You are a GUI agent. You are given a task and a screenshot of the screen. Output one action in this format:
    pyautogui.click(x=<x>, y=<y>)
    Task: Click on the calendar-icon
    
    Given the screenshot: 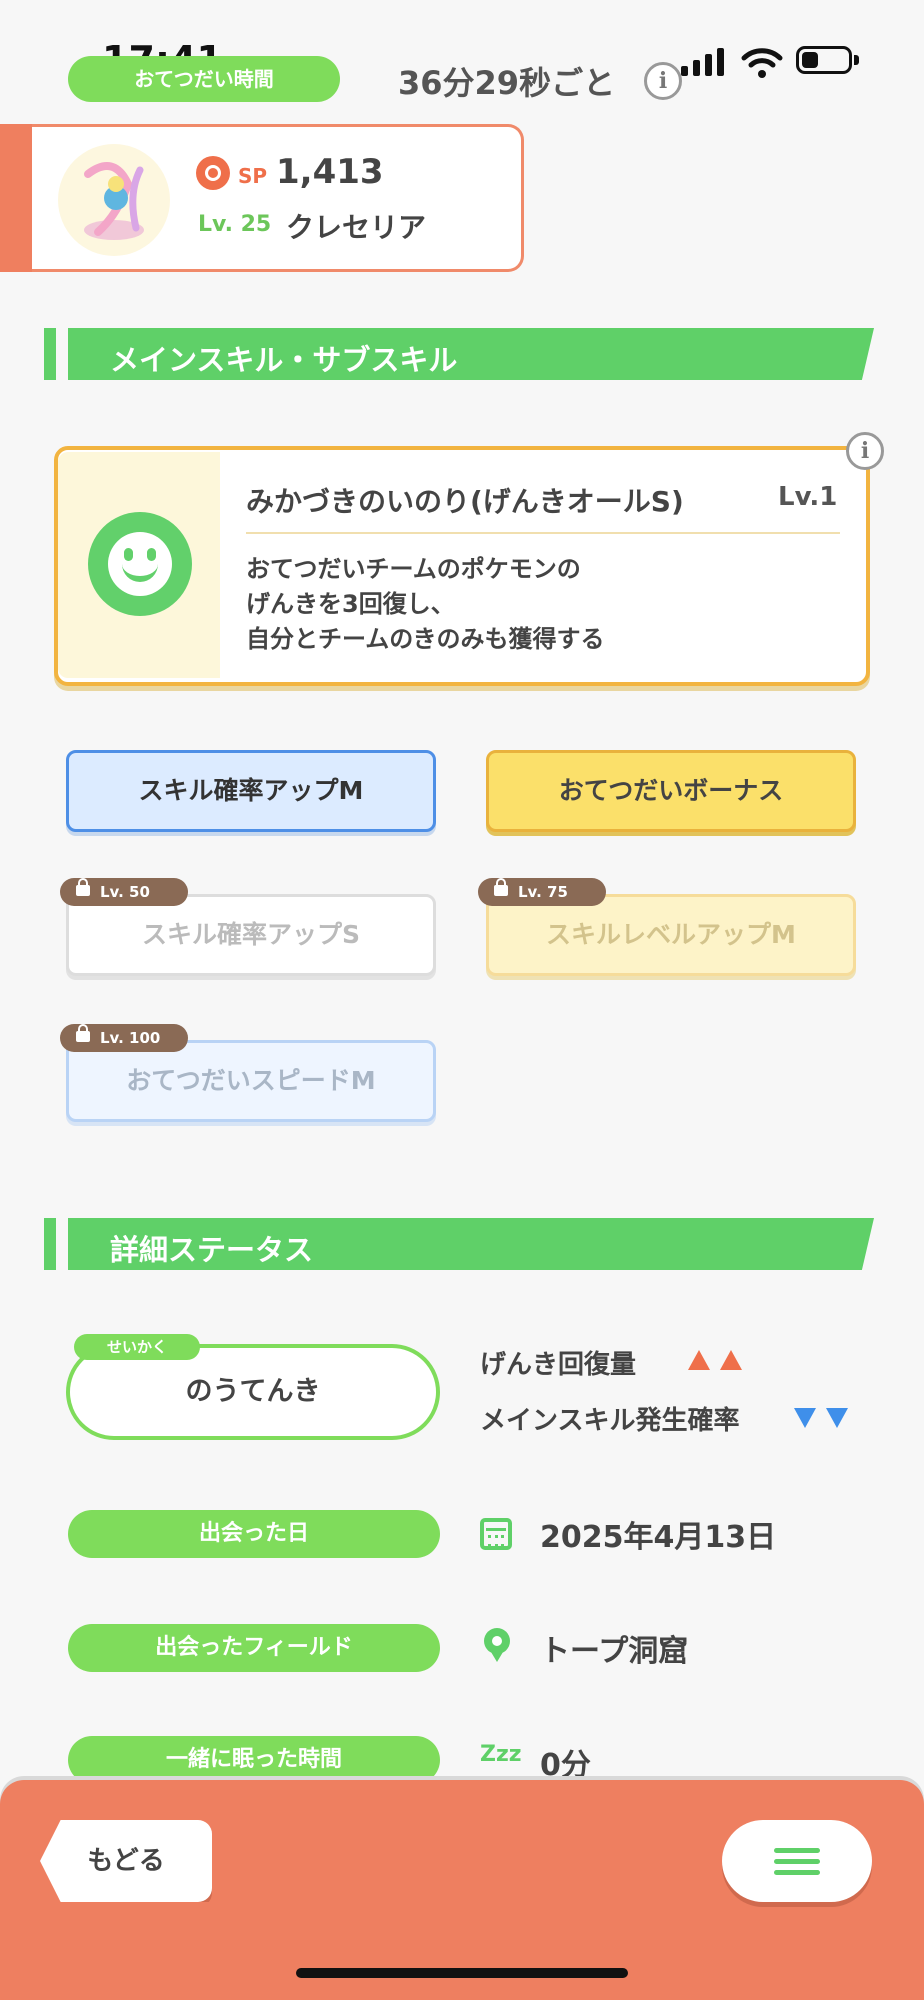 What is the action you would take?
    pyautogui.click(x=496, y=1534)
    